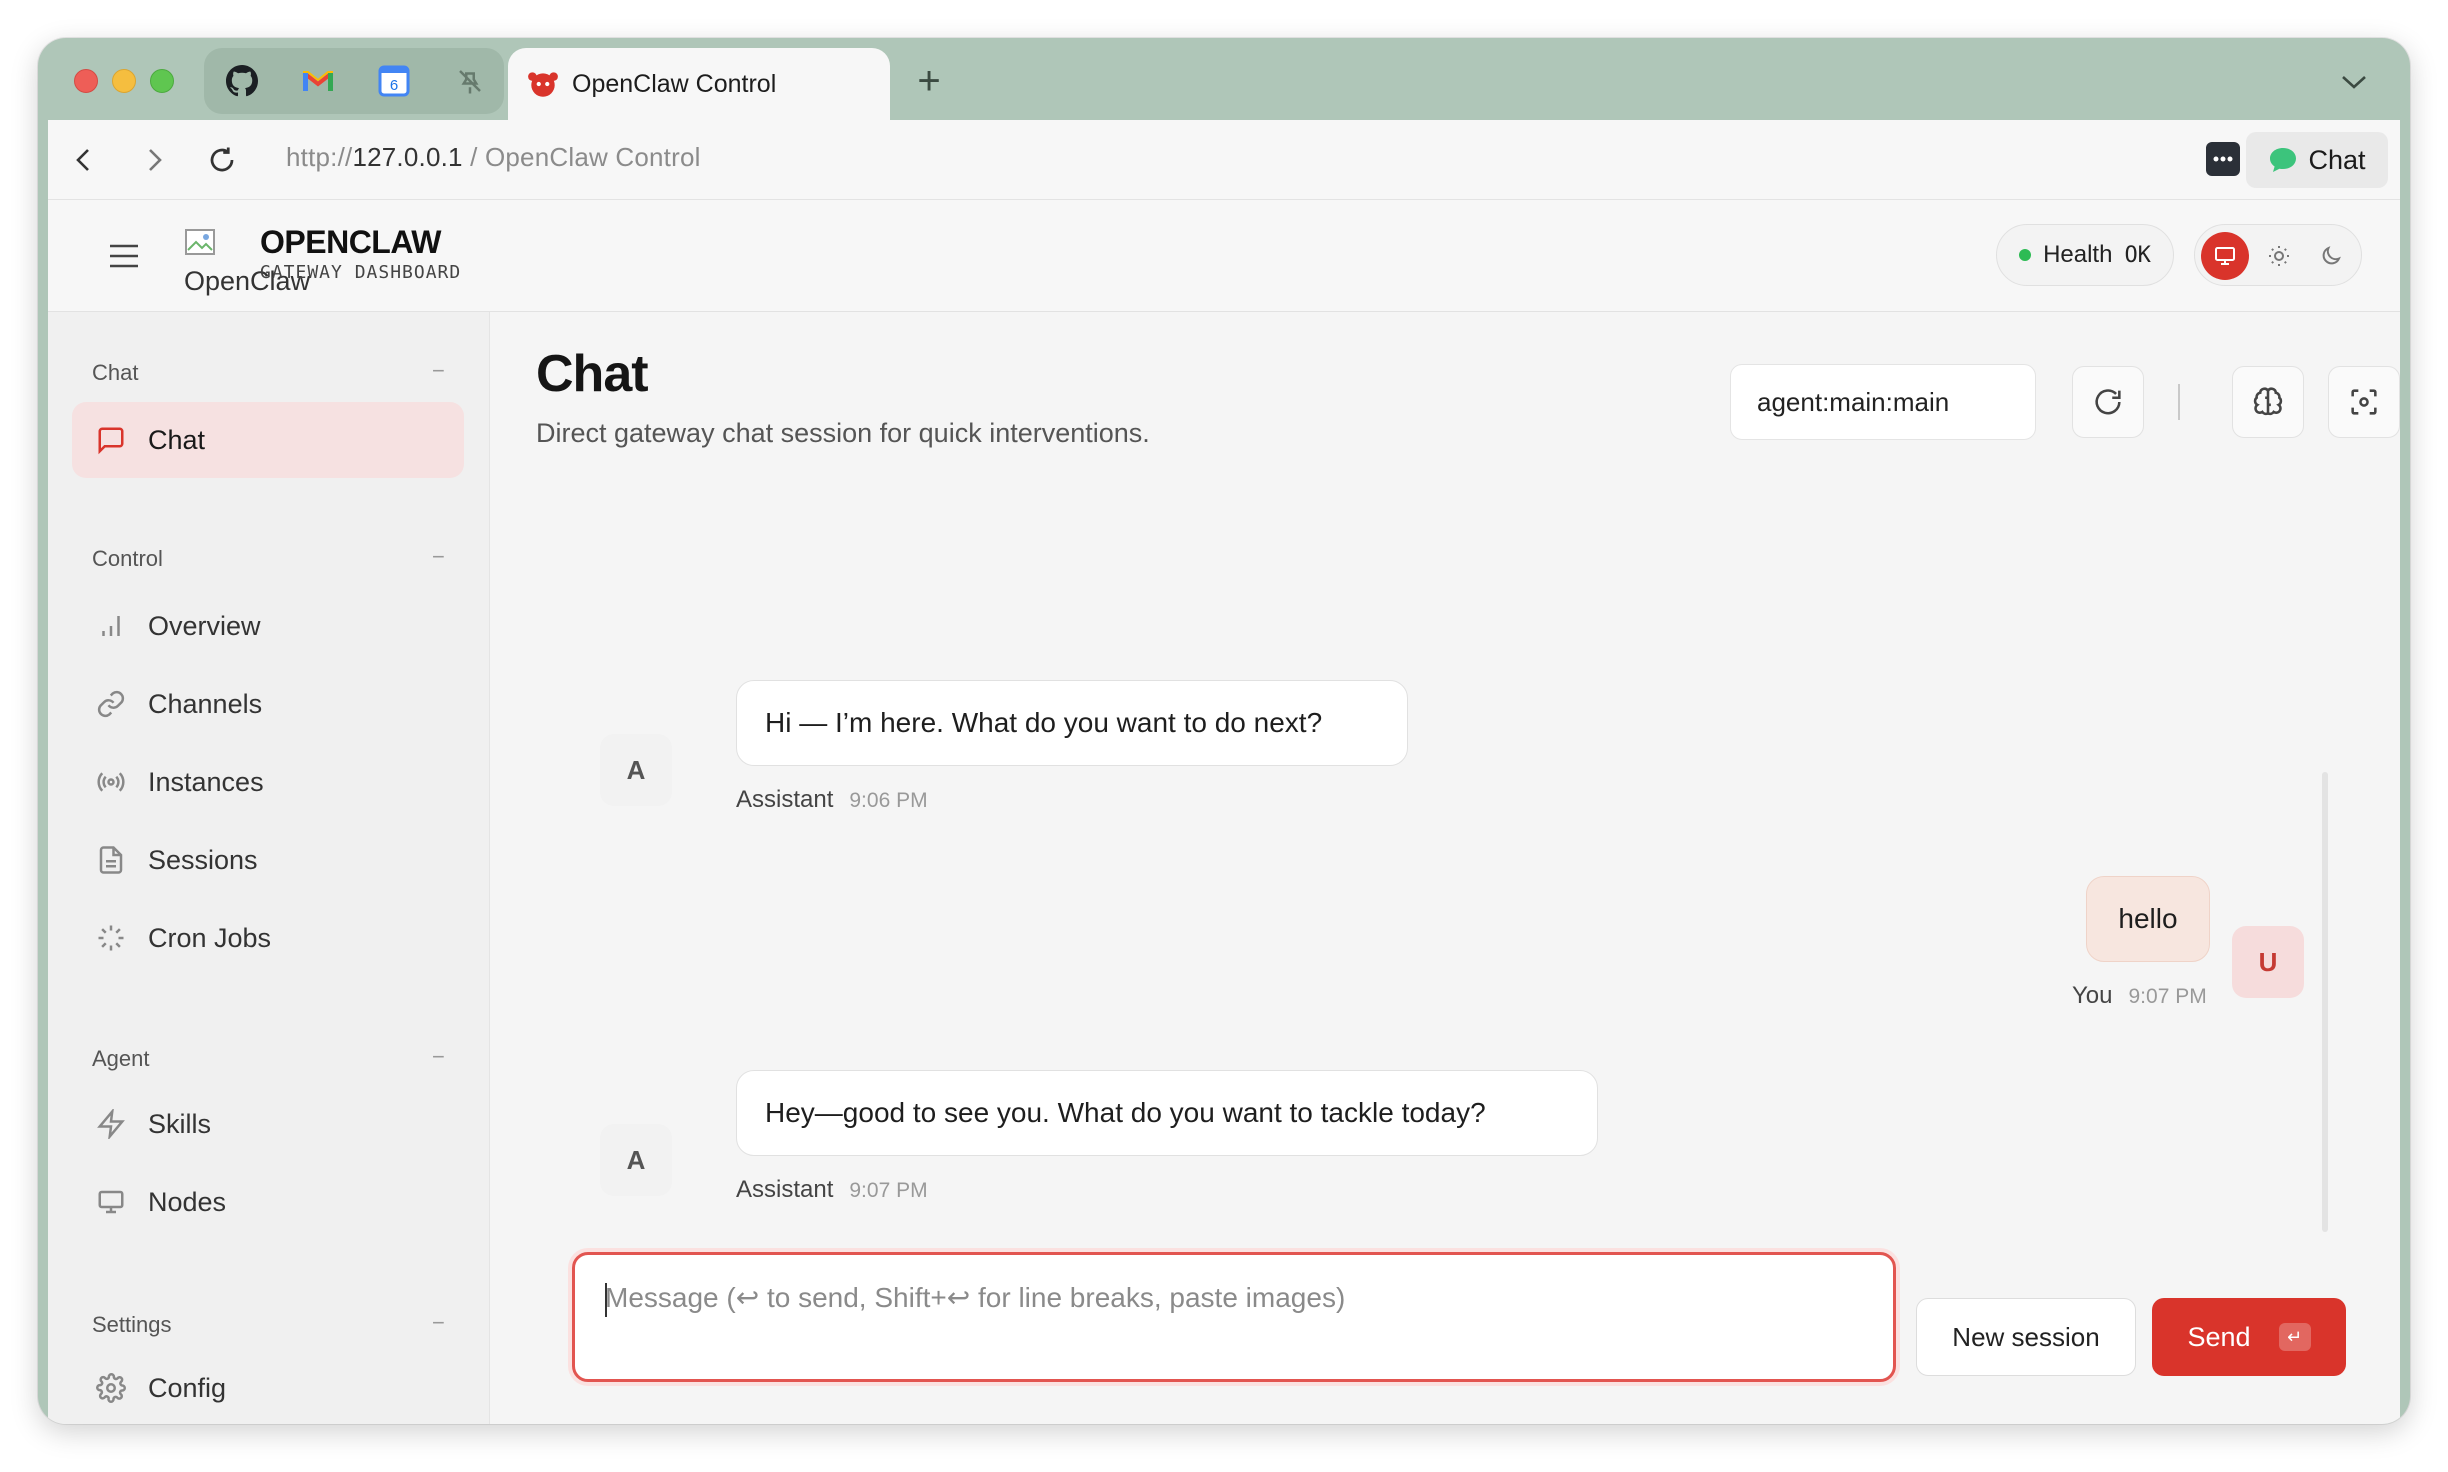 The height and width of the screenshot is (1472, 2448). I want to click on text-caret, so click(606, 1300).